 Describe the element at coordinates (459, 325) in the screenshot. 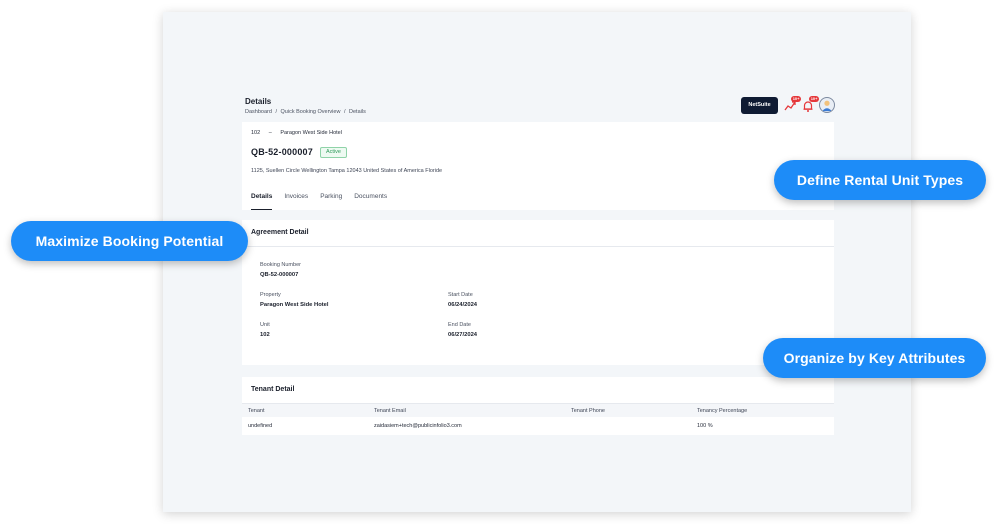

I see `end-date-label: End Date` at that location.